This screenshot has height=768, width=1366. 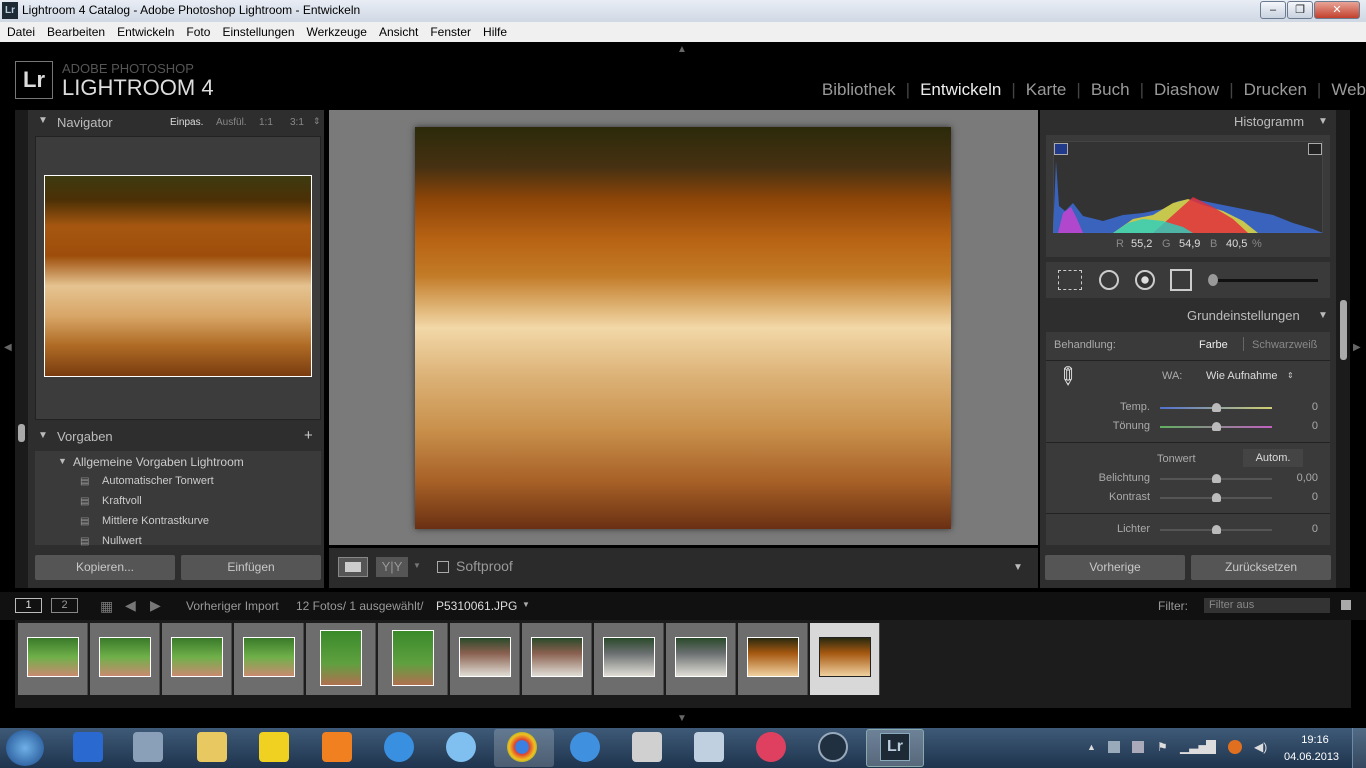 I want to click on brush-icon, so click(x=1213, y=280).